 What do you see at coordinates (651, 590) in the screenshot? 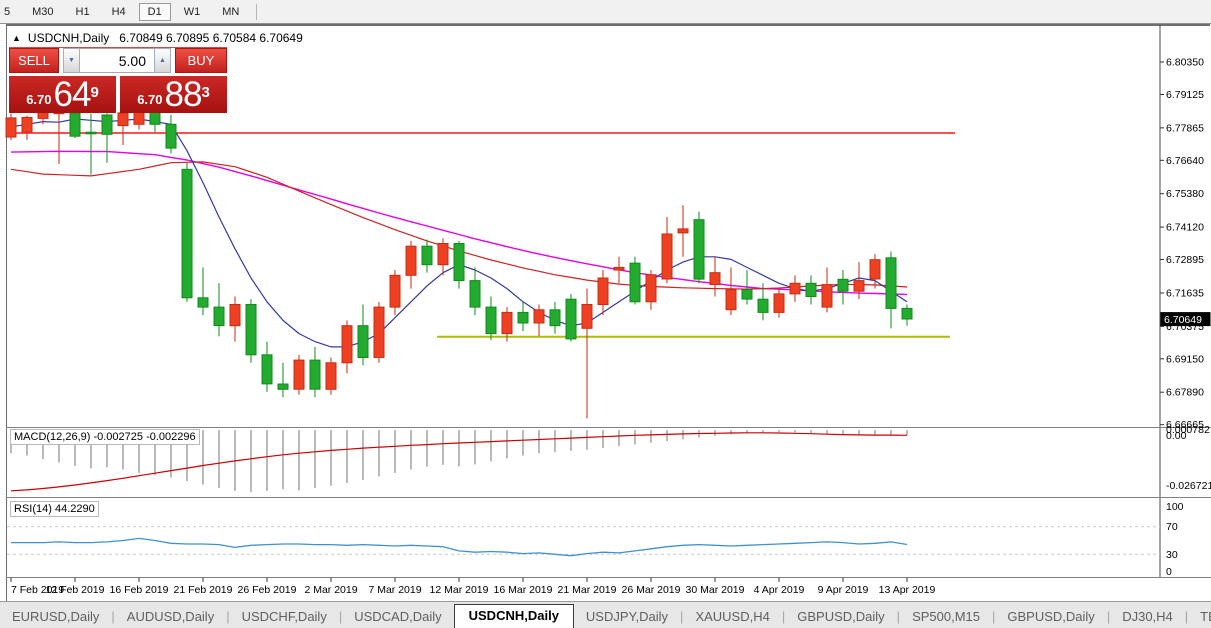
I see `svg-text: 26 Mar 2019` at bounding box center [651, 590].